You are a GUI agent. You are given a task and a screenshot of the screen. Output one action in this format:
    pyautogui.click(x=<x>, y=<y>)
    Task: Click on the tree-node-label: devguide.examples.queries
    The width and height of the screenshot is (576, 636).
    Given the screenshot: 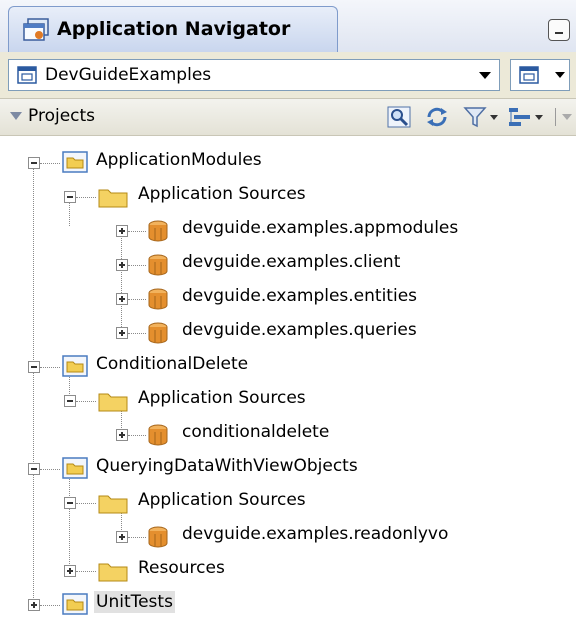 What is the action you would take?
    pyautogui.click(x=299, y=330)
    